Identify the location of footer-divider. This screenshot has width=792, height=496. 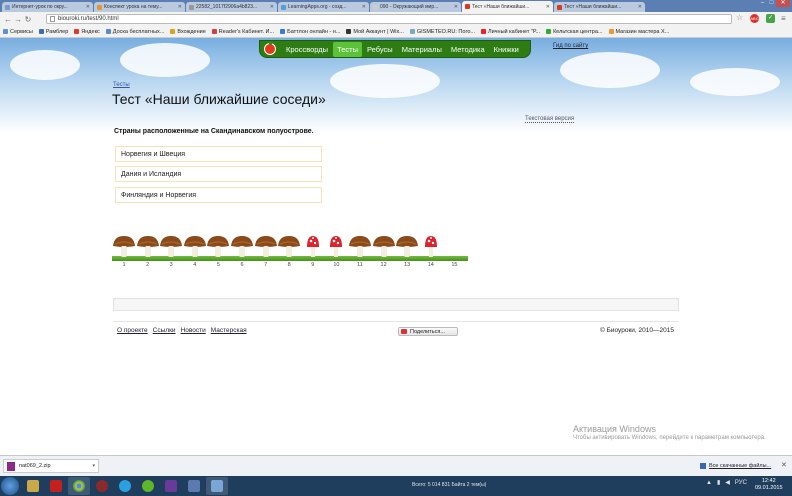
(396, 321).